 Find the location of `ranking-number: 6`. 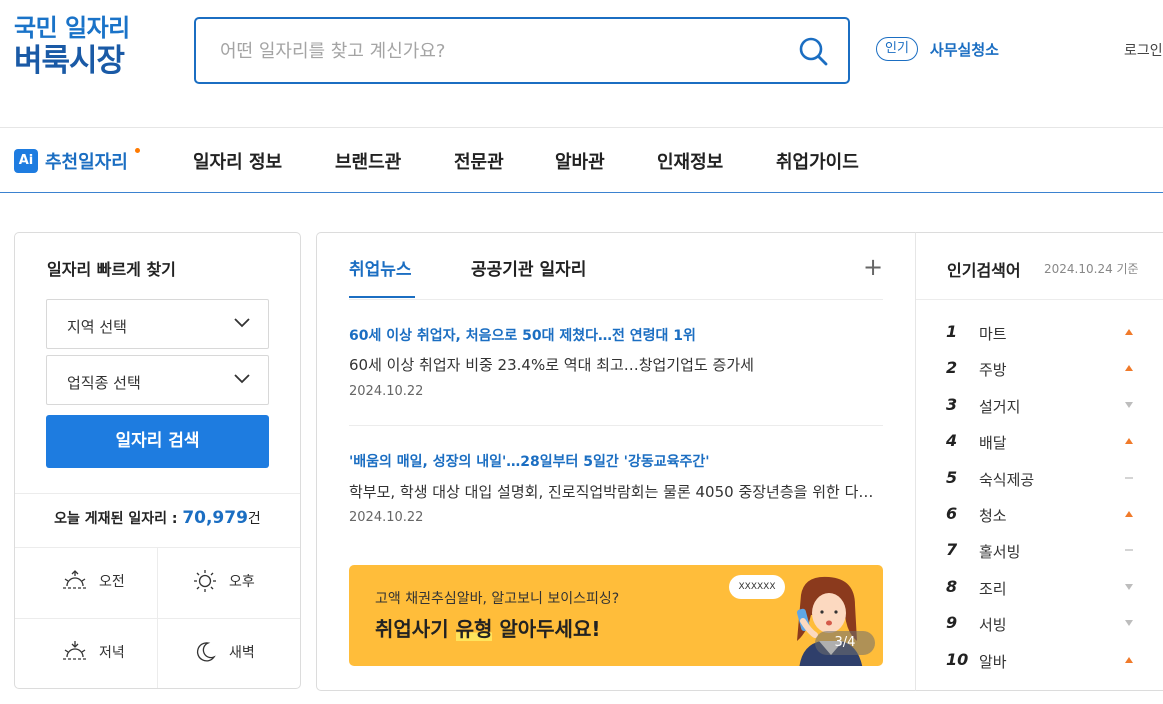

ranking-number: 6 is located at coordinates (952, 513).